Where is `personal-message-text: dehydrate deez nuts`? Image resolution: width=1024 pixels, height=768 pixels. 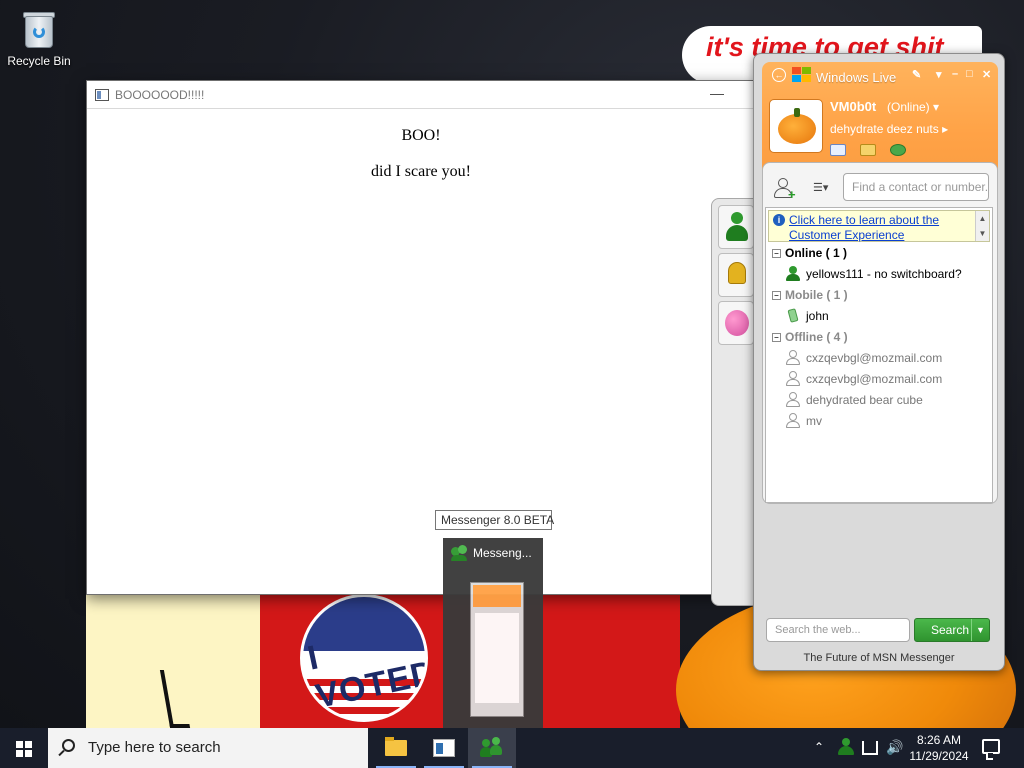 personal-message-text: dehydrate deez nuts is located at coordinates (884, 129).